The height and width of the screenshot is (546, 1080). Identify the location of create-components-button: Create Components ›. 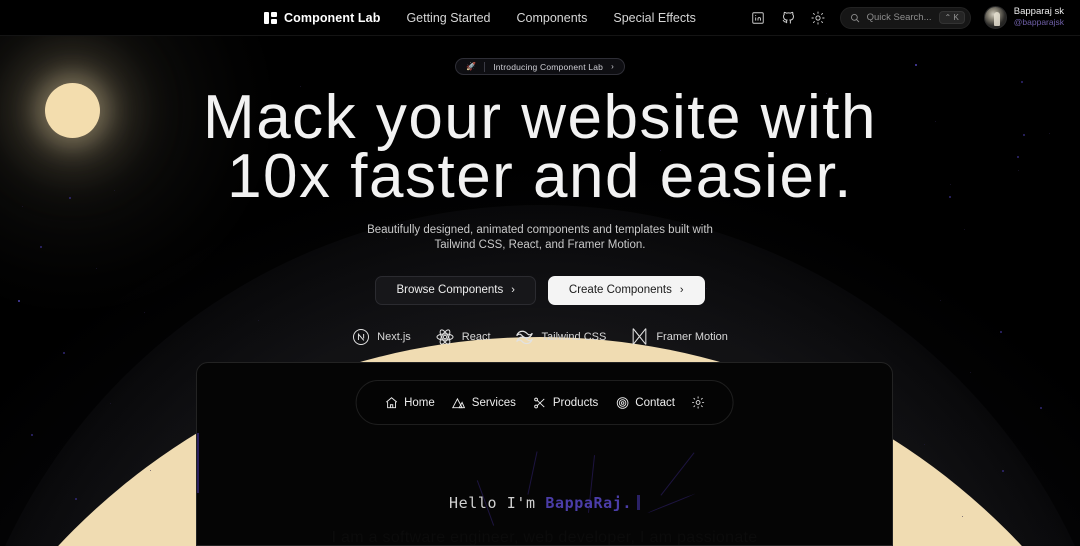
(626, 290).